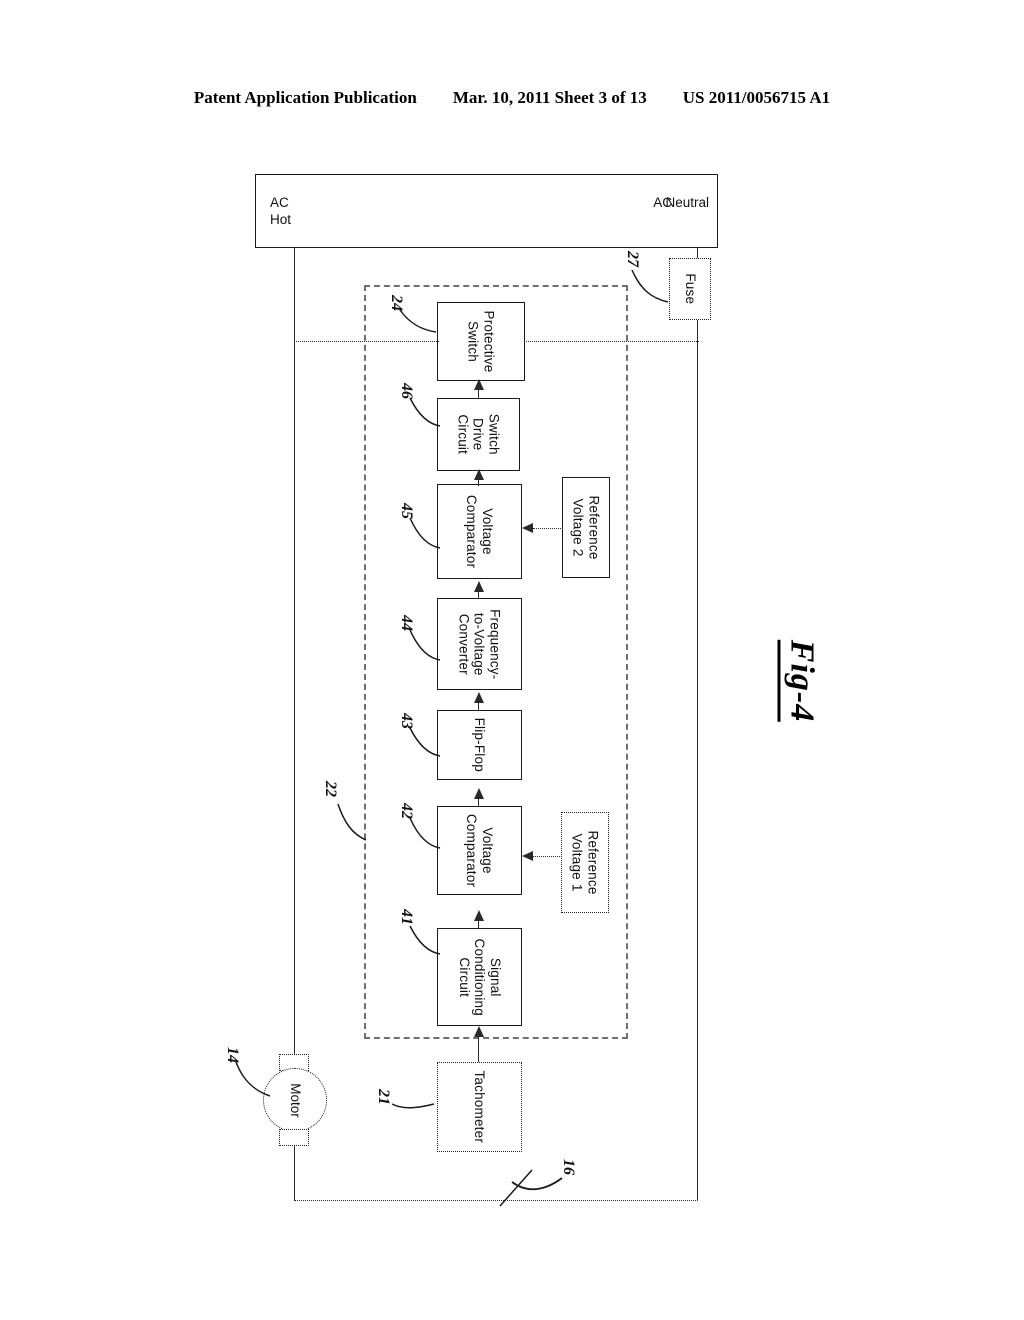 This screenshot has width=1024, height=1320. What do you see at coordinates (486, 211) in the screenshot?
I see `ac-supply-bar: AC Hot AC Neutral` at bounding box center [486, 211].